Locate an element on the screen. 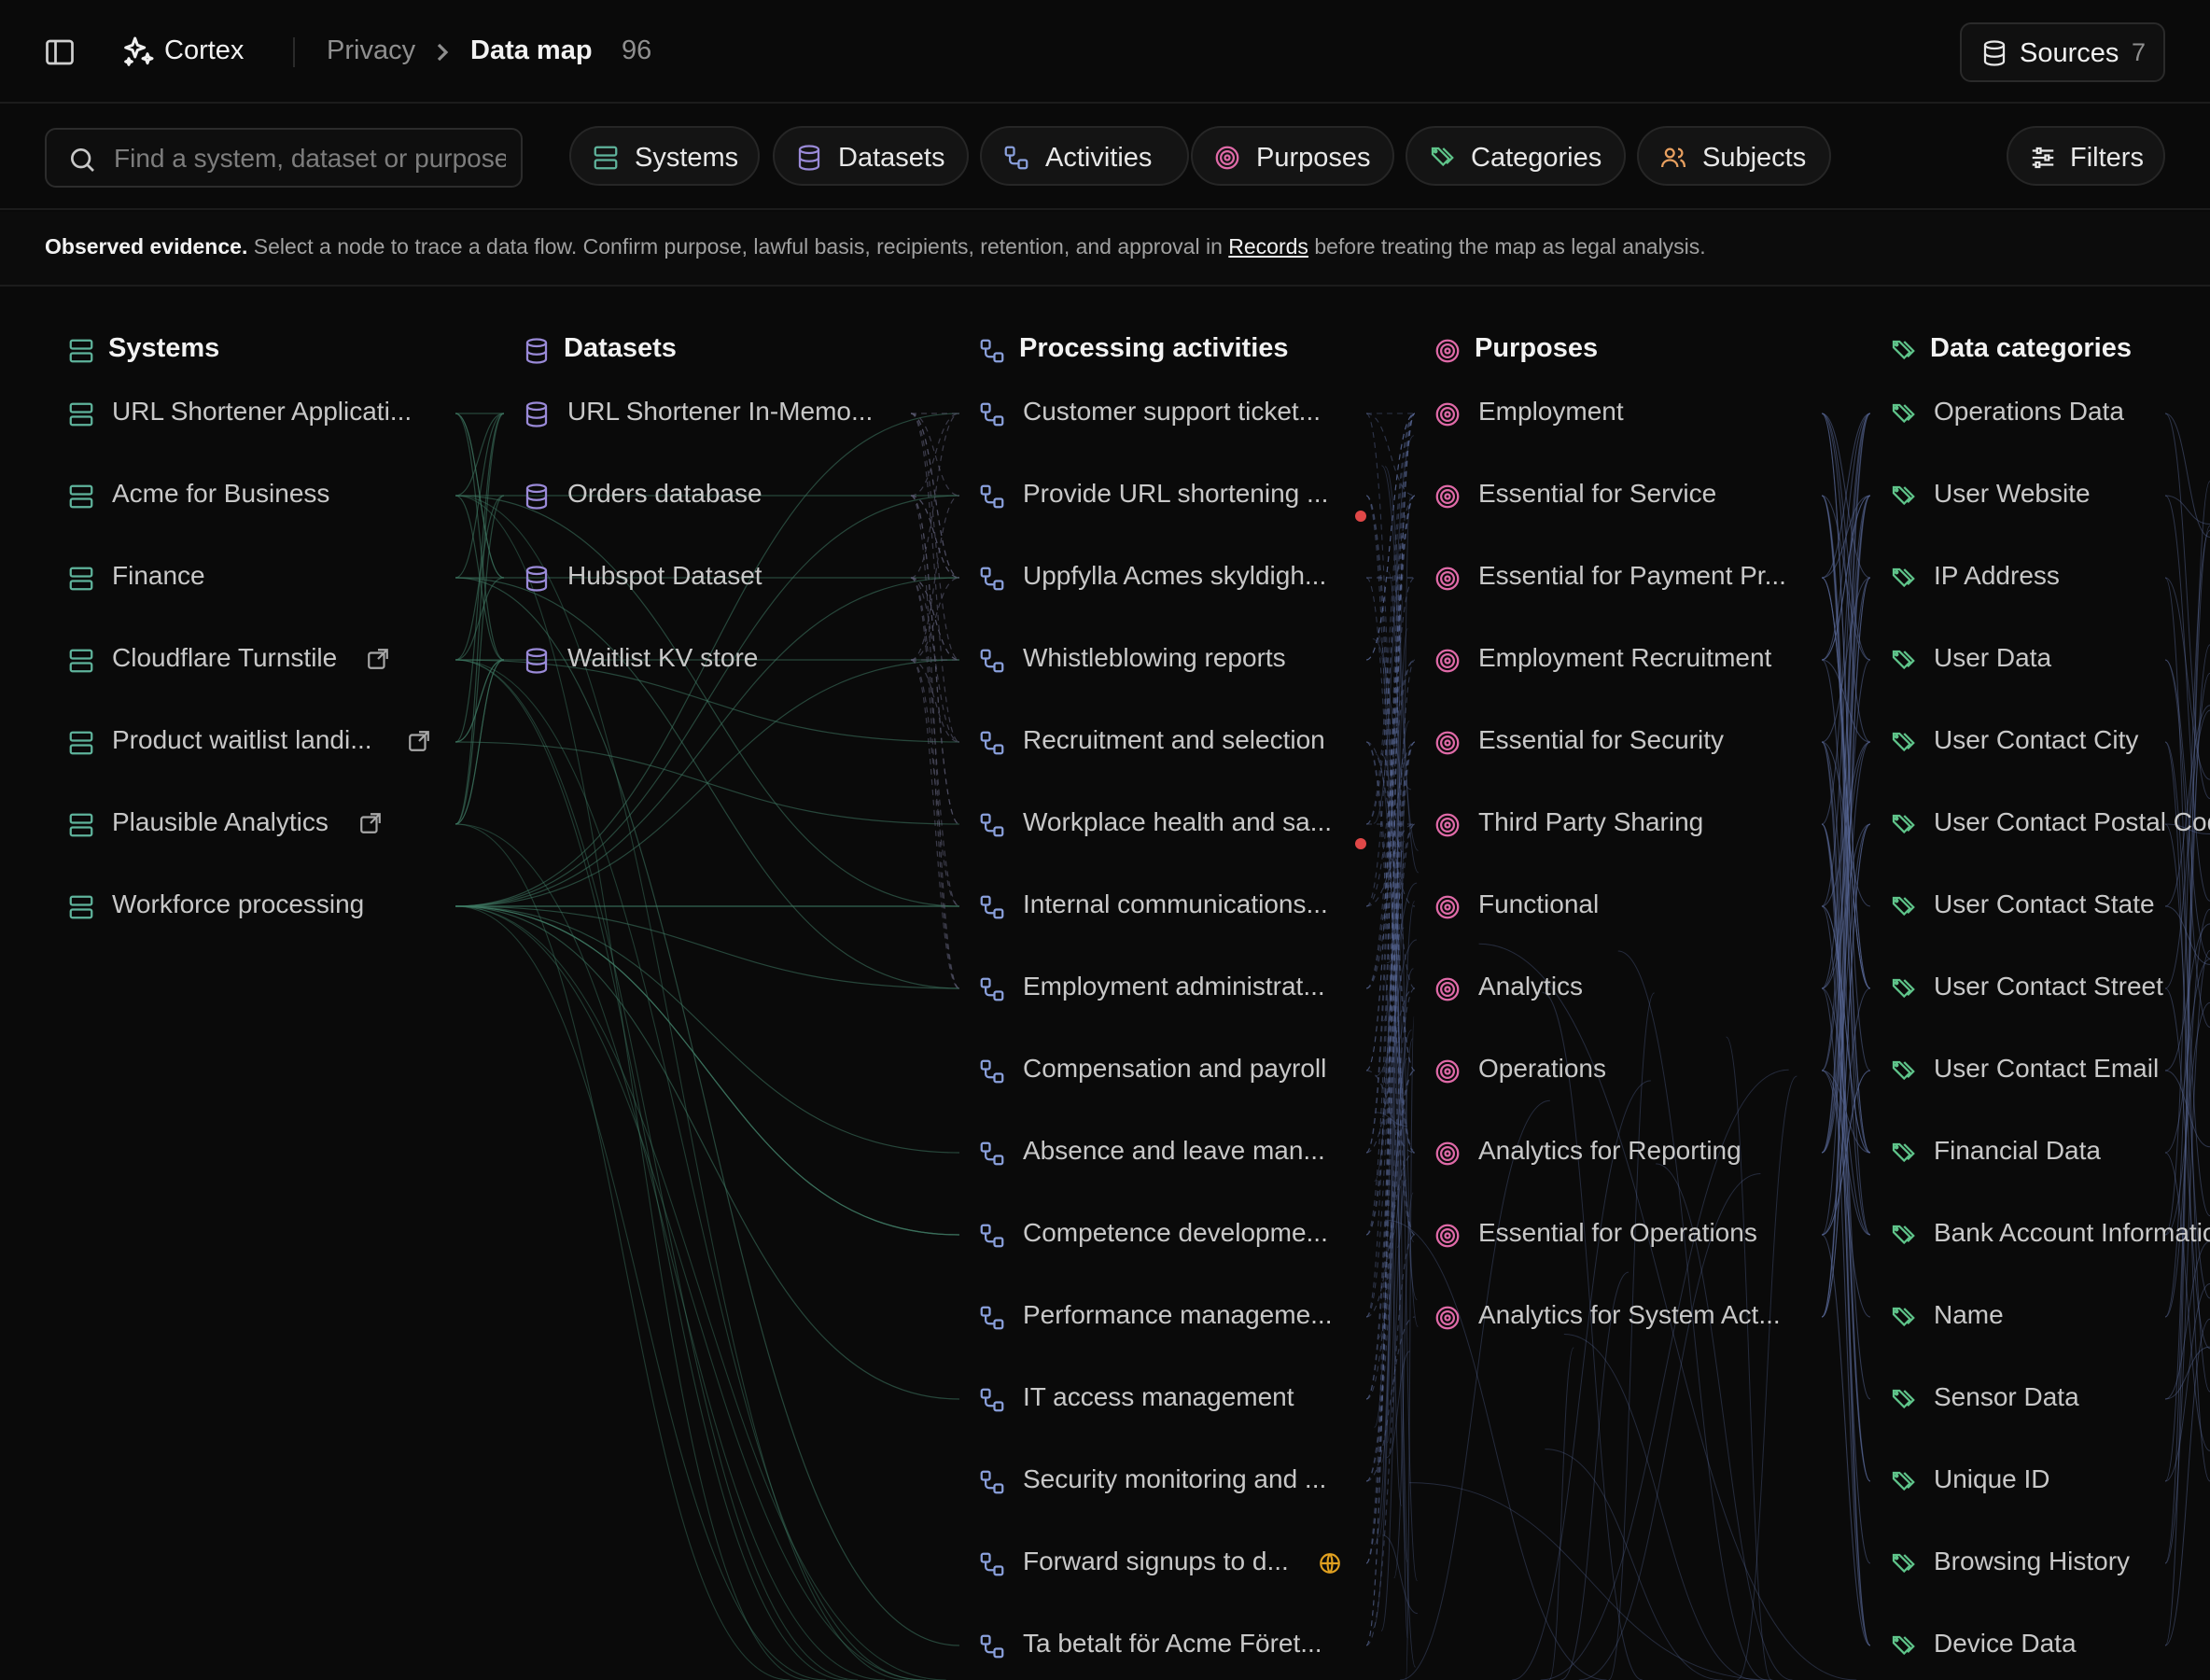 The width and height of the screenshot is (2210, 1680). chip-activities: Activities is located at coordinates (1084, 156).